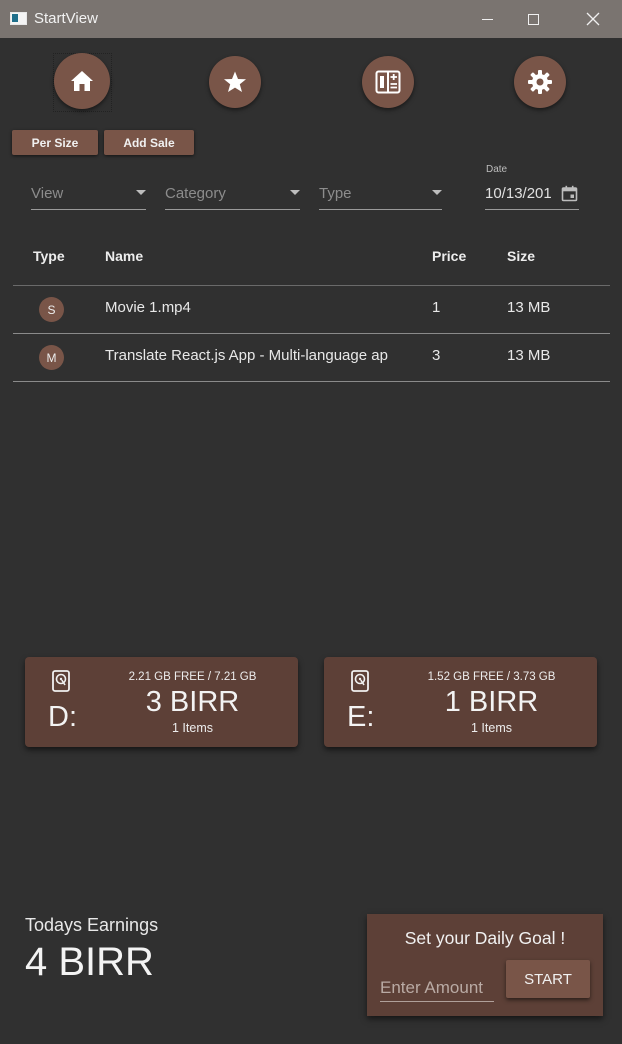  I want to click on window-title: StartView, so click(66, 18).